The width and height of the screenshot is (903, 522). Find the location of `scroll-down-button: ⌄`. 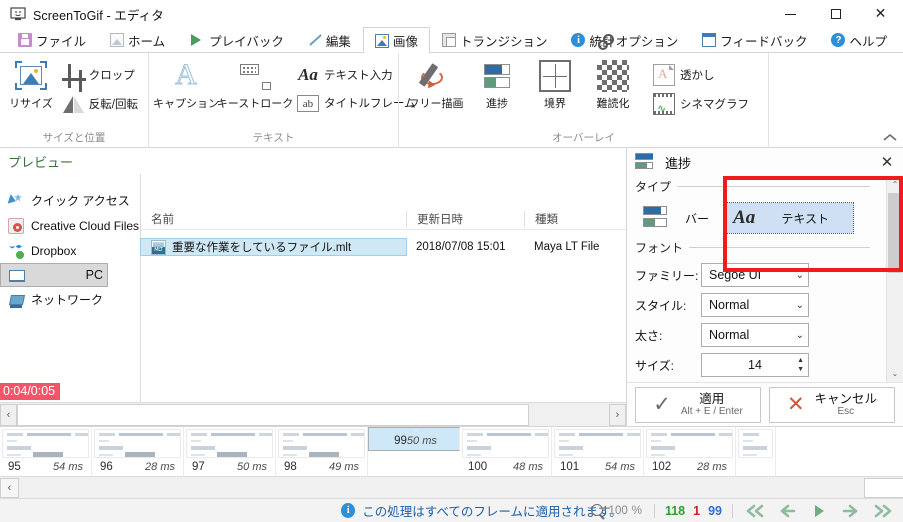

scroll-down-button: ⌄ is located at coordinates (895, 373).